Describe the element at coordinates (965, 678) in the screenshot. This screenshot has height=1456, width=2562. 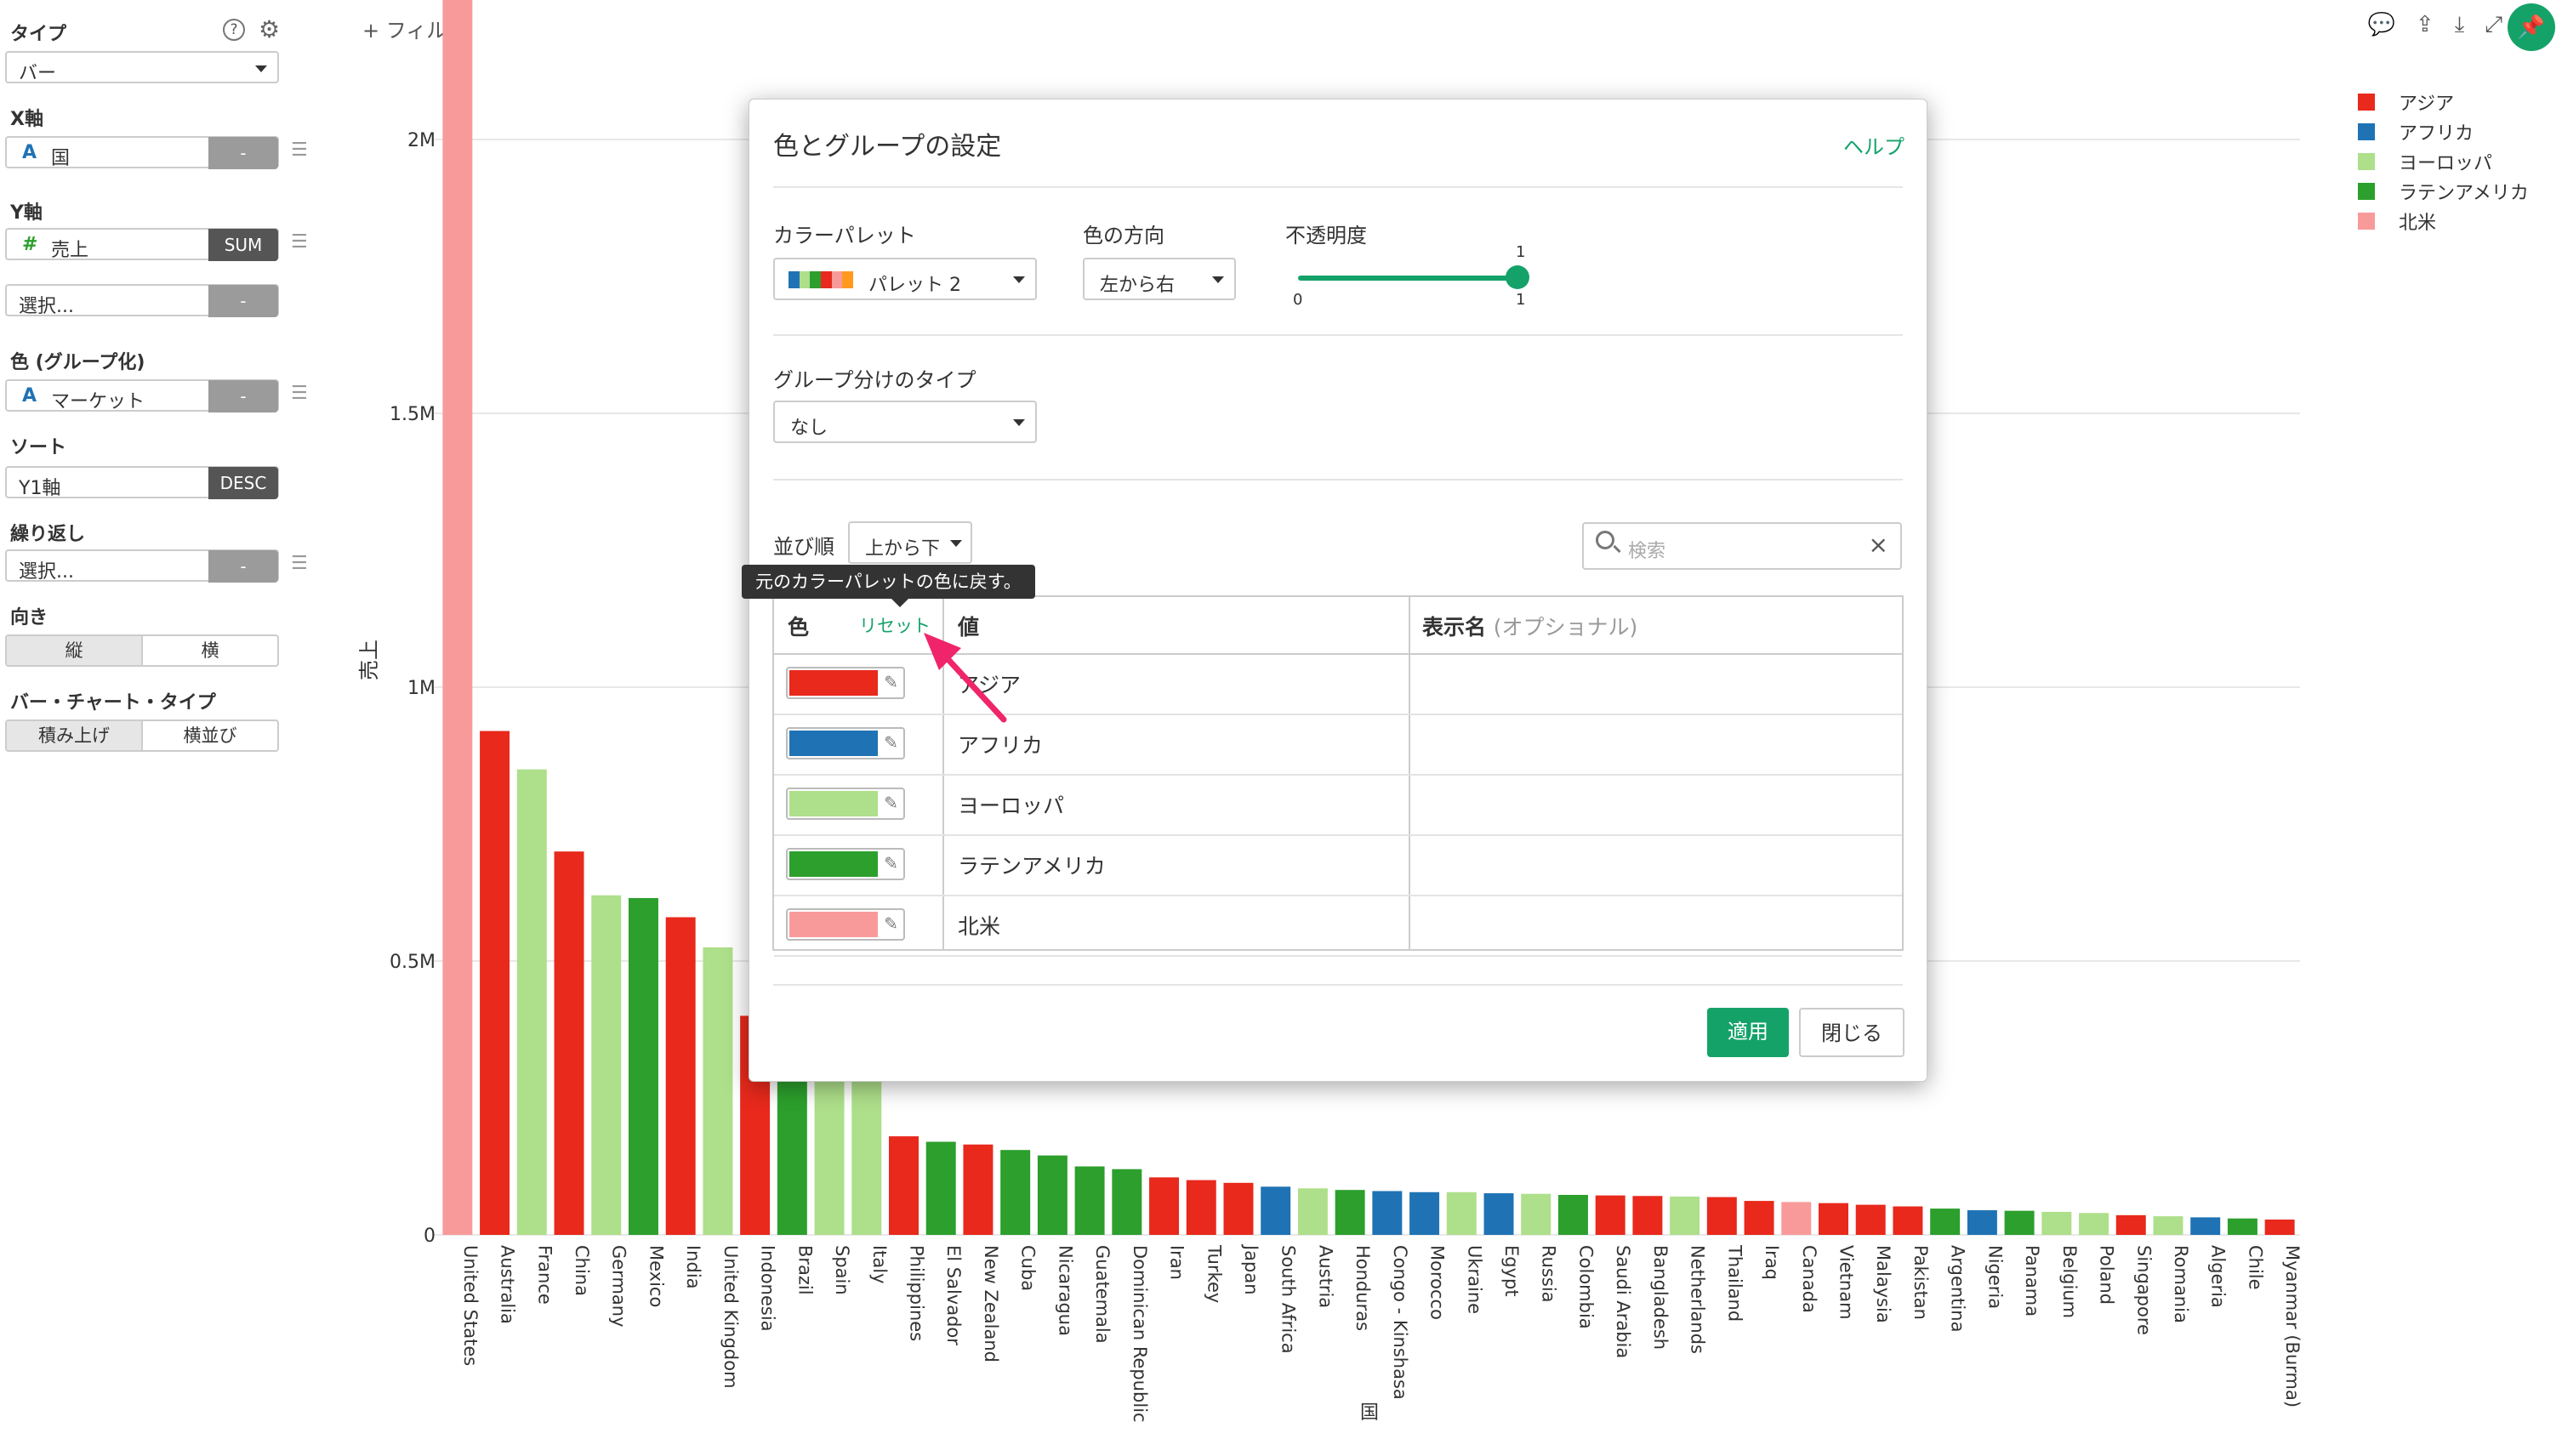
I see `annotation-arrow` at that location.